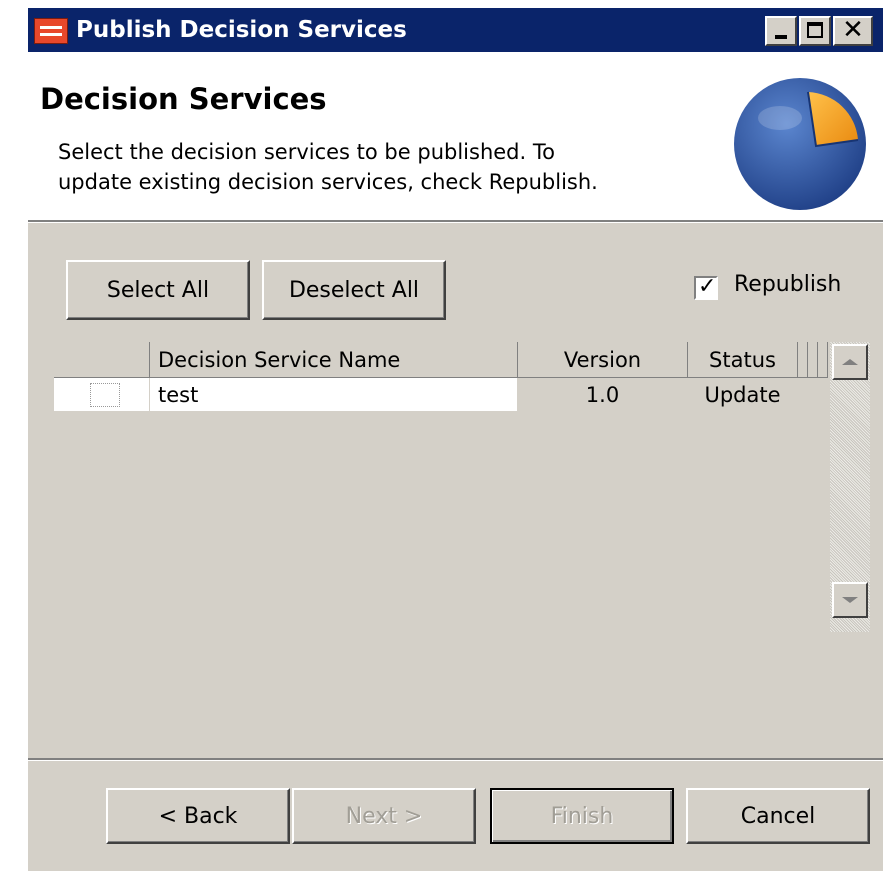 The height and width of the screenshot is (871, 883). I want to click on scroll-up-button, so click(850, 362).